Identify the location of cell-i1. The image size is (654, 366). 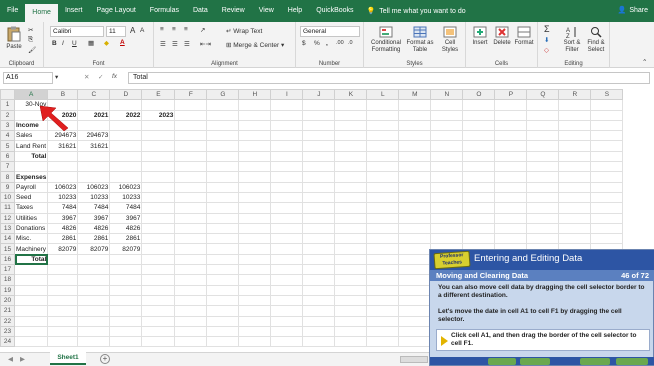
(287, 105).